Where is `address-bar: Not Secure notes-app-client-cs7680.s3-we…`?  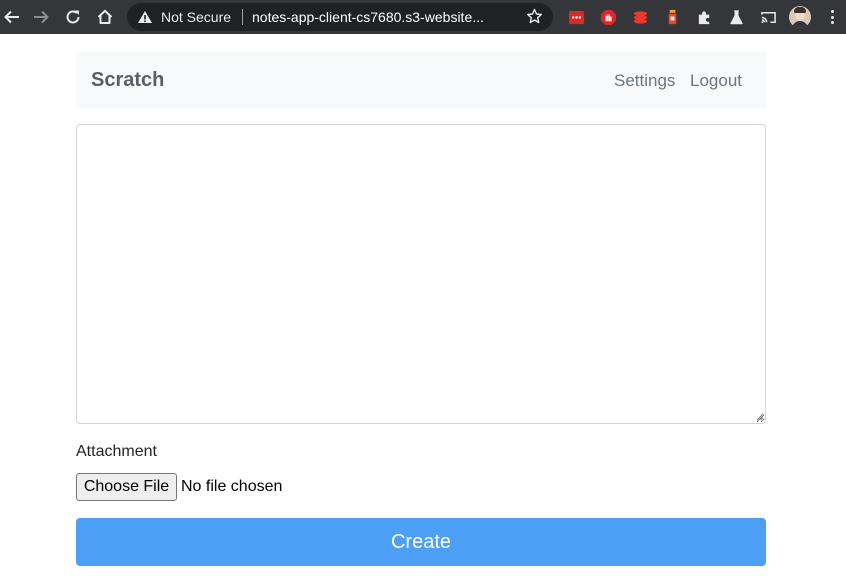
address-bar: Not Secure notes-app-client-cs7680.s3-we… is located at coordinates (340, 17).